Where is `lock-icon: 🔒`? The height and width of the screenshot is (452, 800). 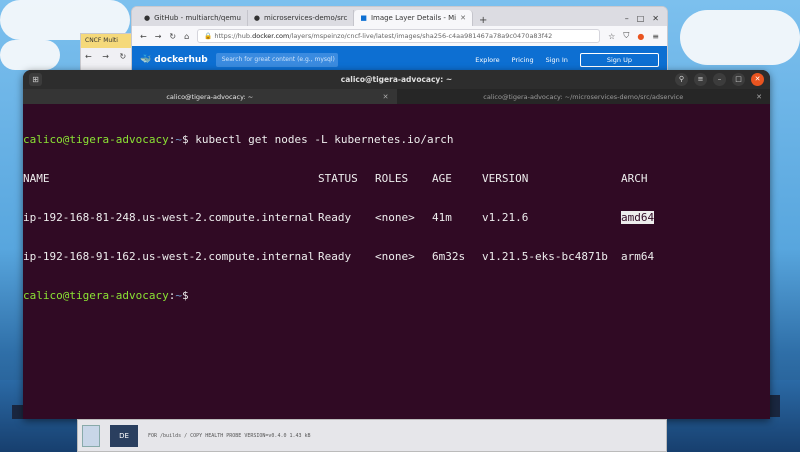
lock-icon: 🔒 is located at coordinates (209, 36).